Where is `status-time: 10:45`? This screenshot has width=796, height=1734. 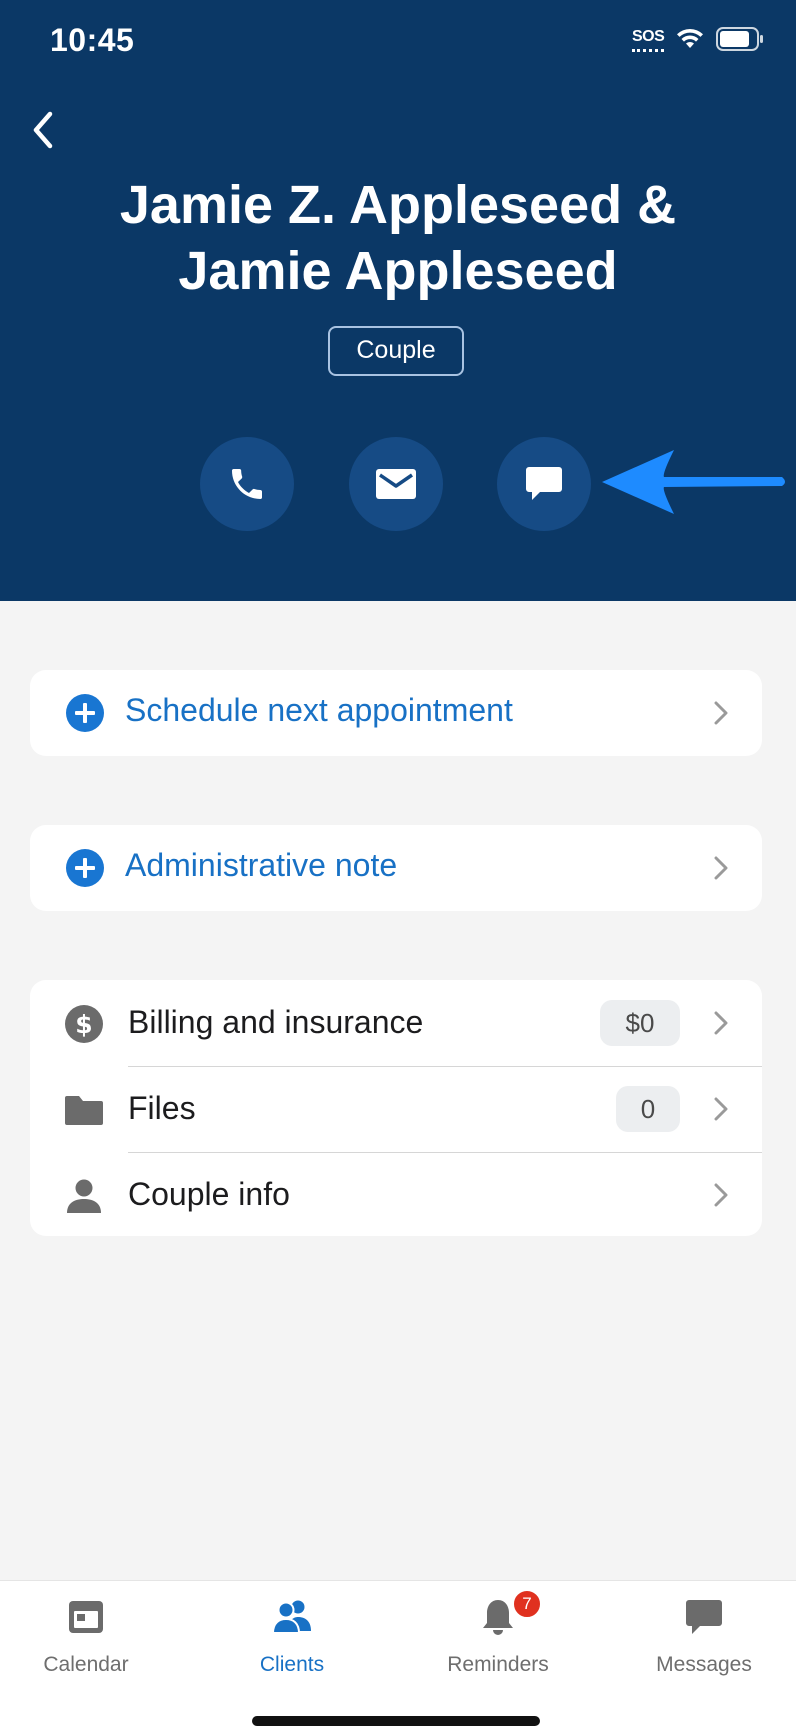
status-time: 10:45 is located at coordinates (92, 40).